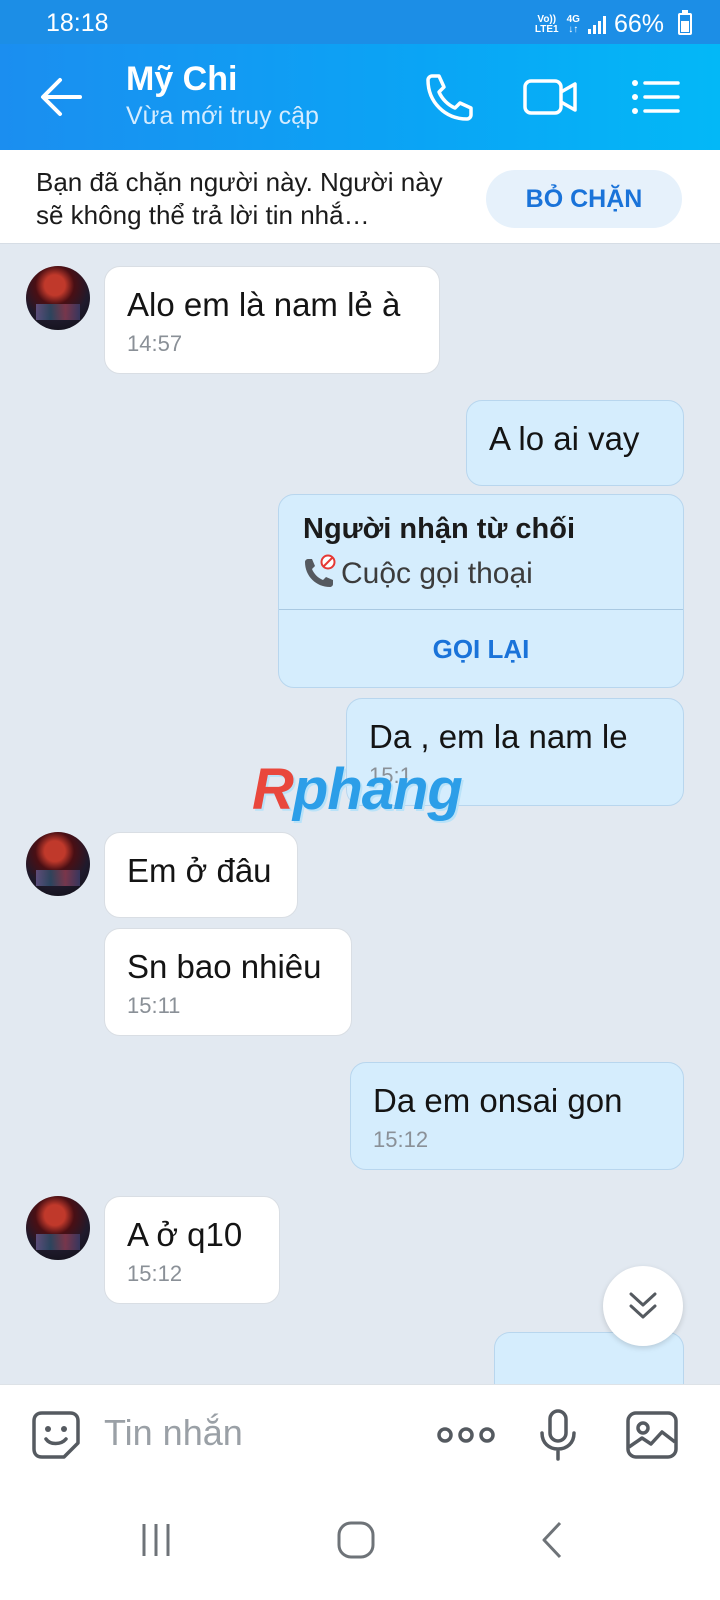  I want to click on list-menu-icon, so click(656, 97).